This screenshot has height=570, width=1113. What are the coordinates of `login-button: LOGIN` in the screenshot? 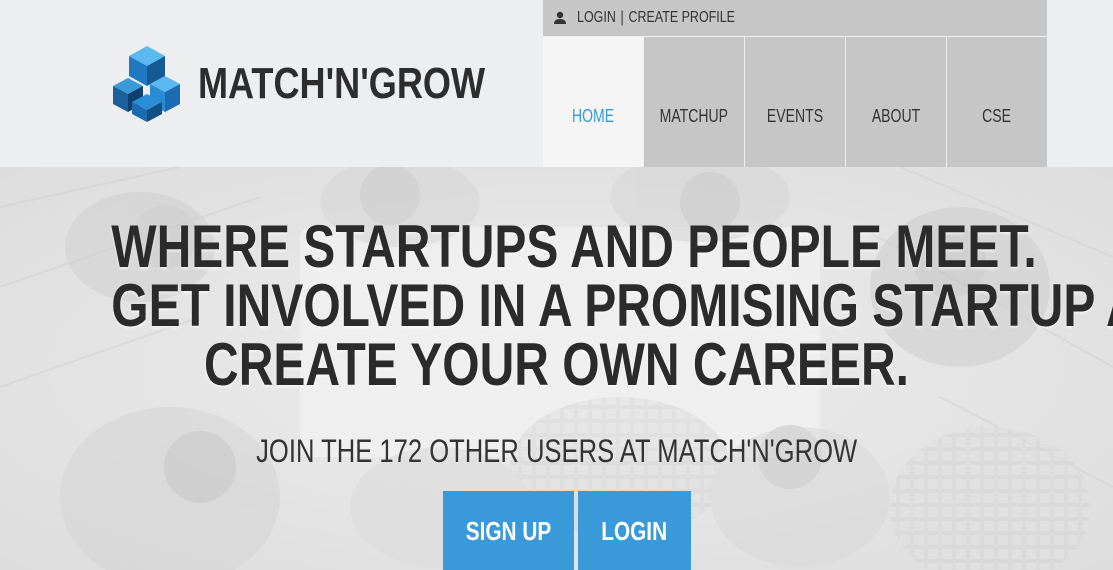 It's located at (634, 530).